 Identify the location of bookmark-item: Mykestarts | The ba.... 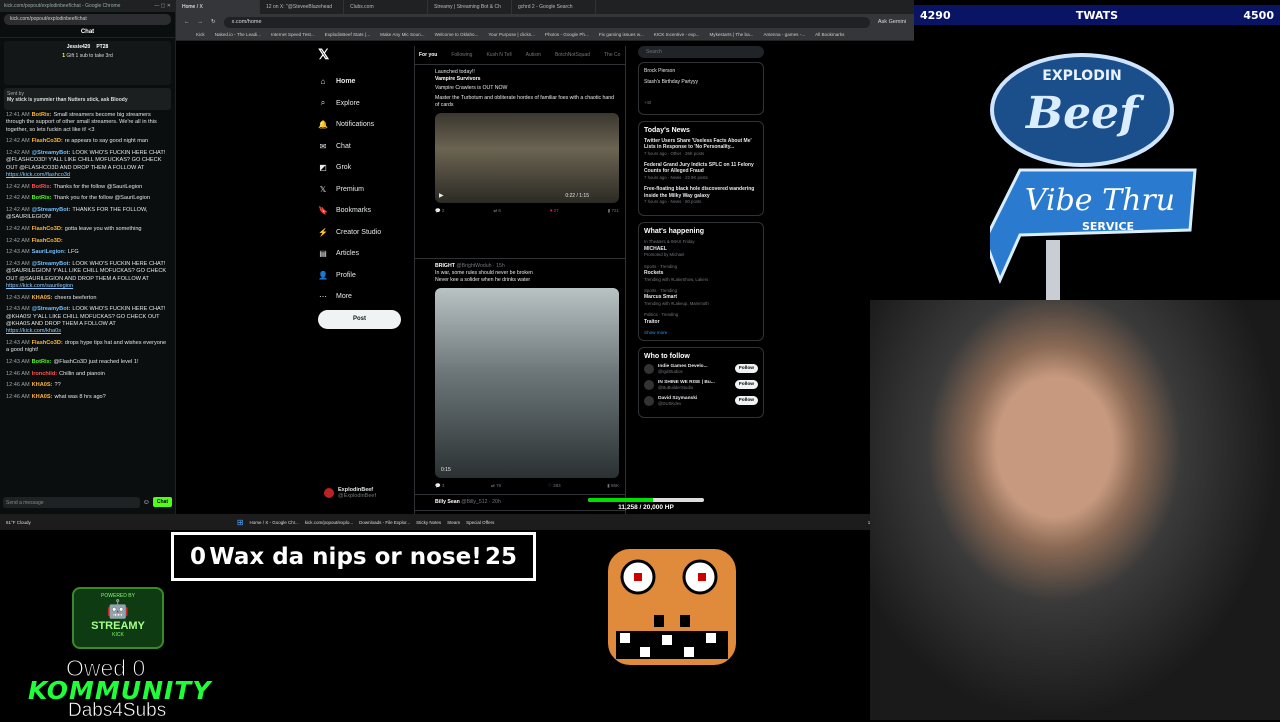
(731, 35).